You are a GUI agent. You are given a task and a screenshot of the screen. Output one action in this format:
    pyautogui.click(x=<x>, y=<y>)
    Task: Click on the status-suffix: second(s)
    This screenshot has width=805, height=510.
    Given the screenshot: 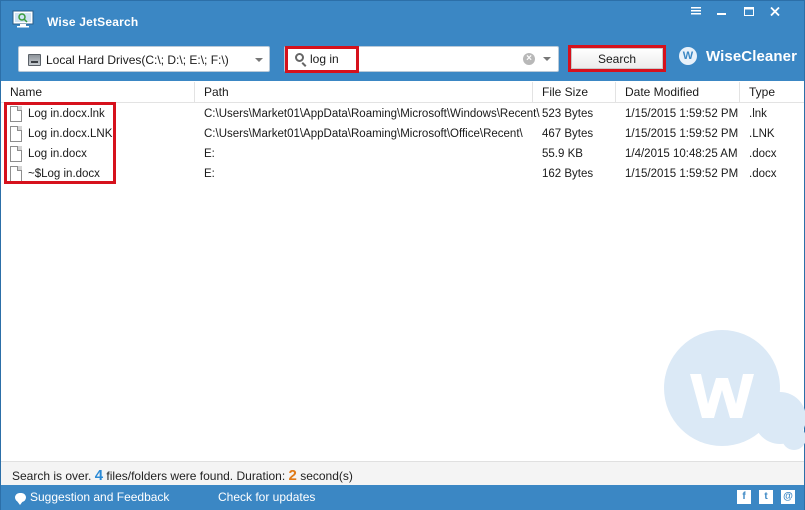 What is the action you would take?
    pyautogui.click(x=326, y=476)
    